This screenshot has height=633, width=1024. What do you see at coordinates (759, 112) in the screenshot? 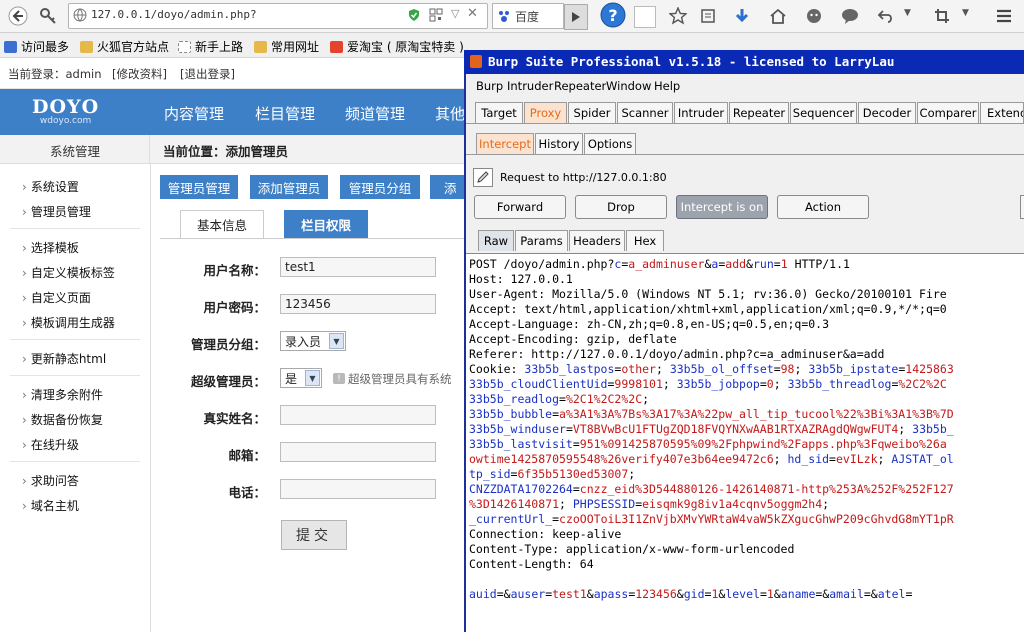
I see `tab-repeater: Repeater` at bounding box center [759, 112].